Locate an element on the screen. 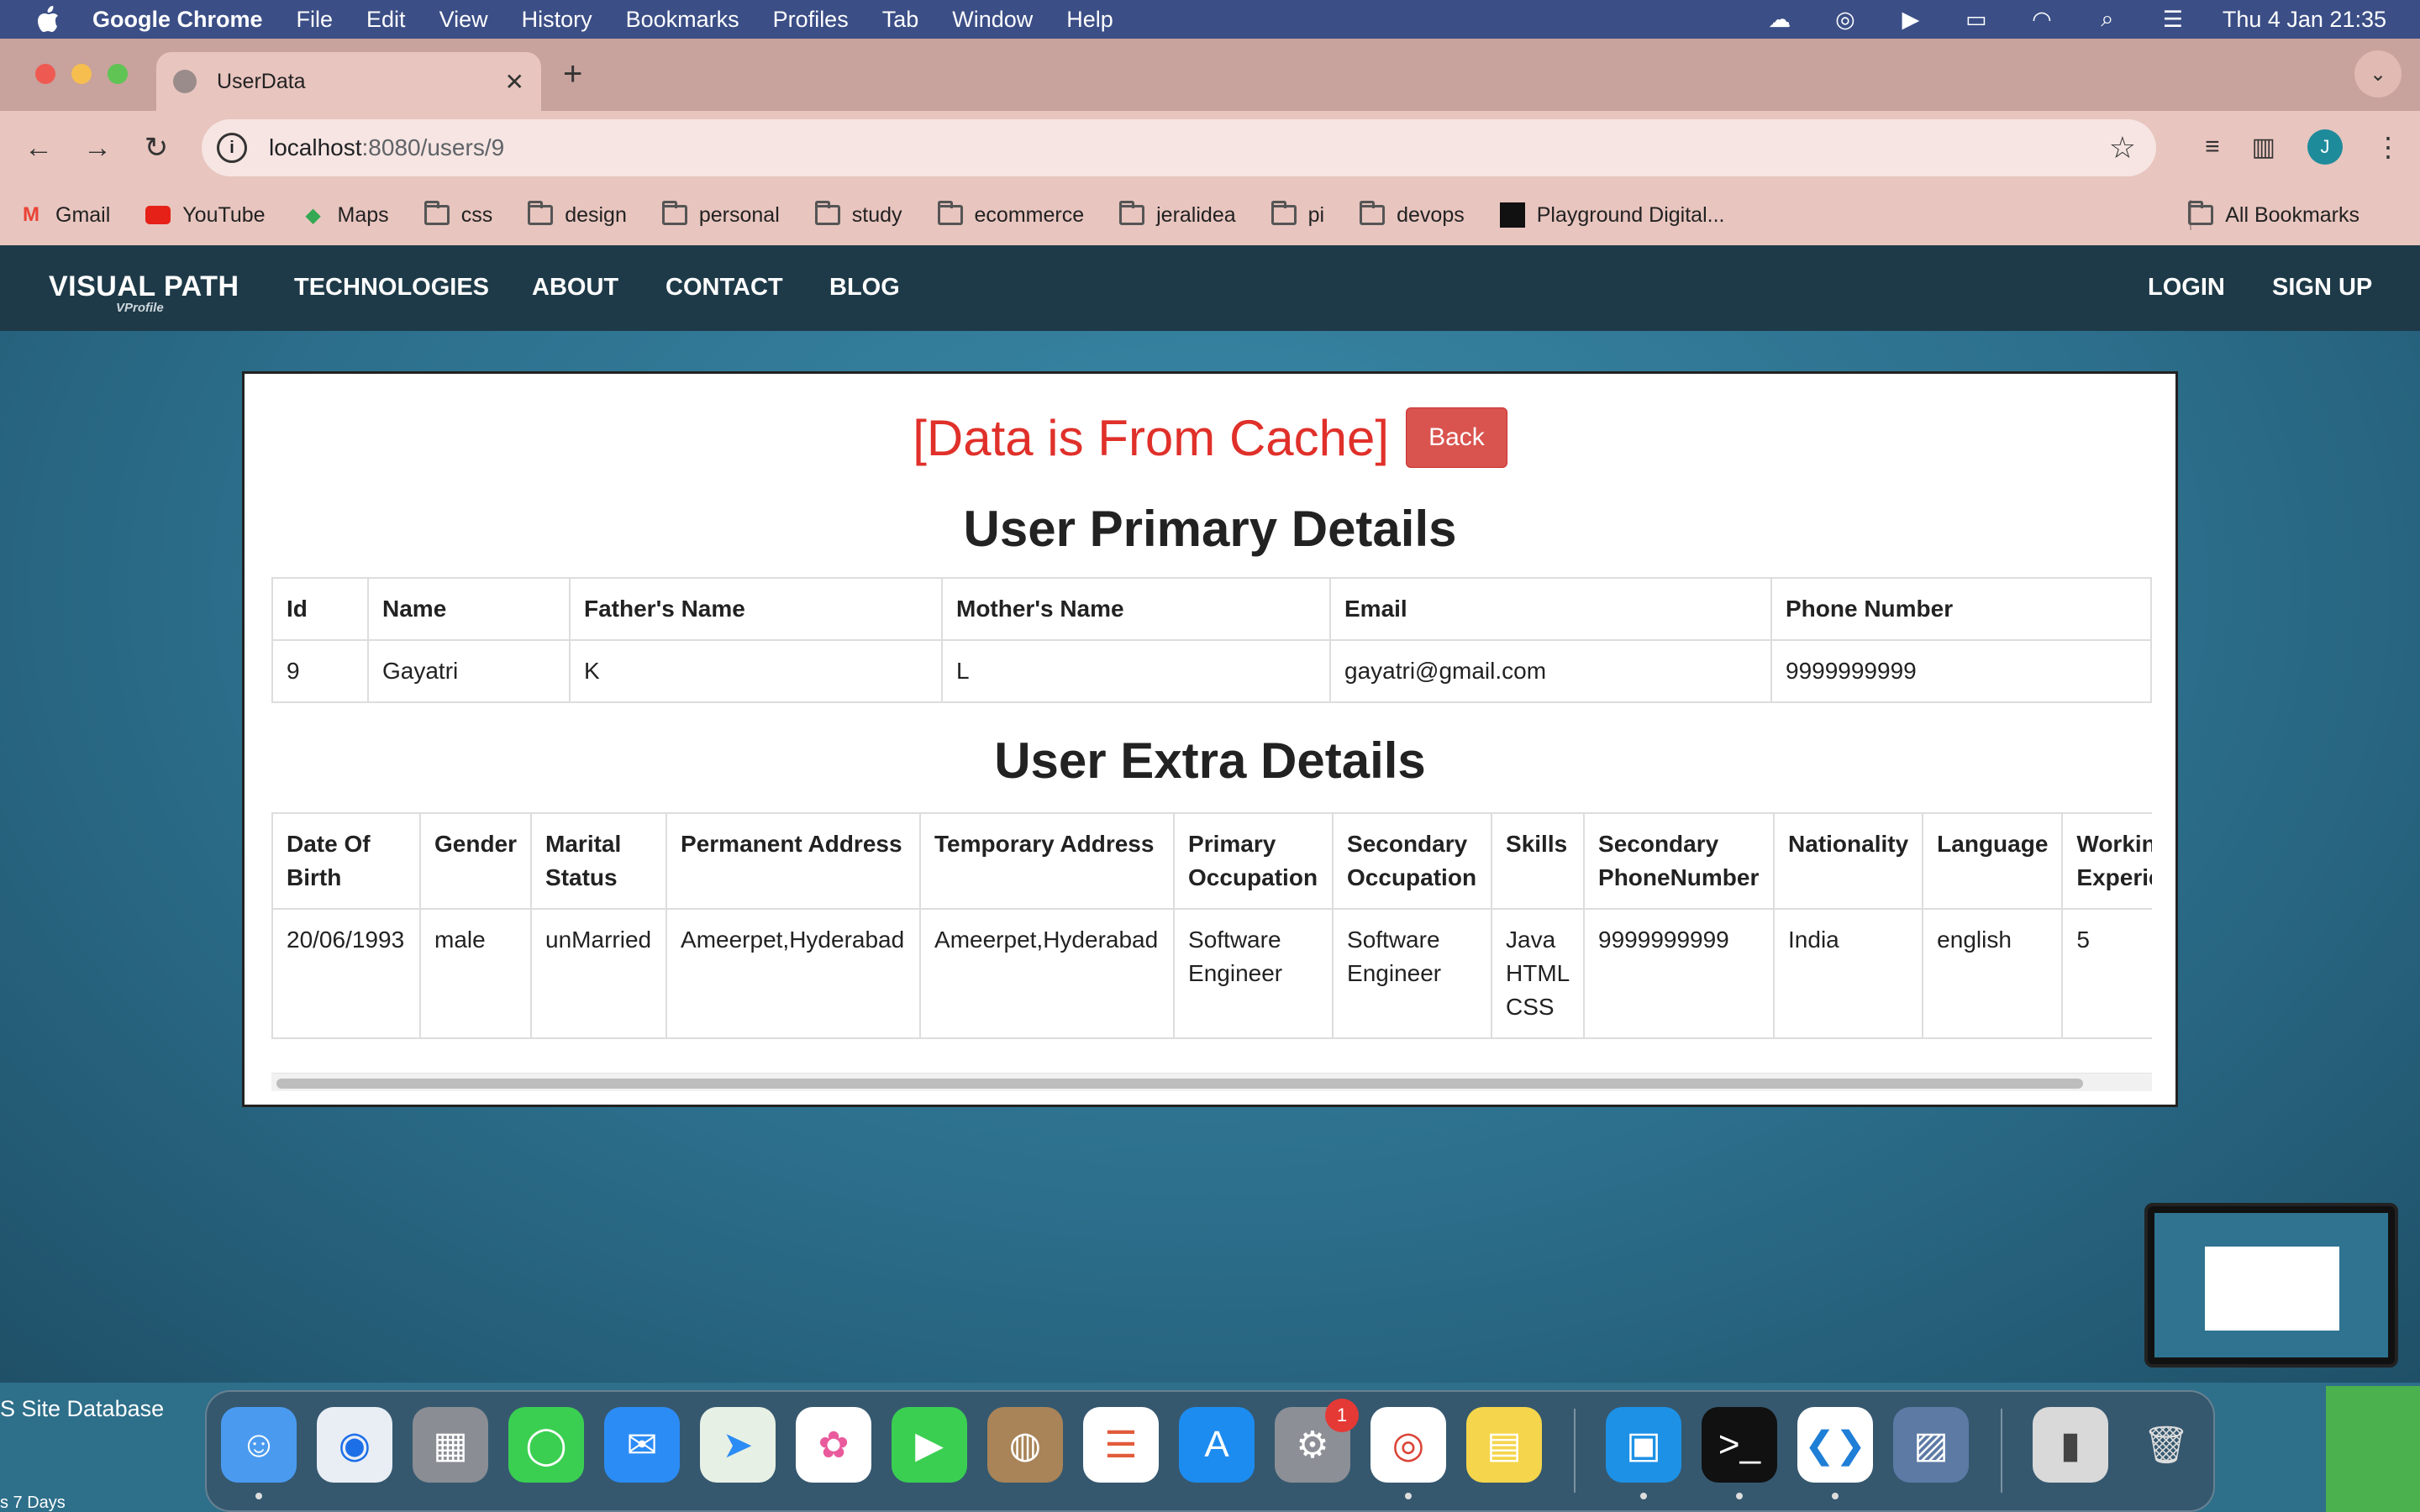  scrollbar-thumb is located at coordinates (1179, 1084).